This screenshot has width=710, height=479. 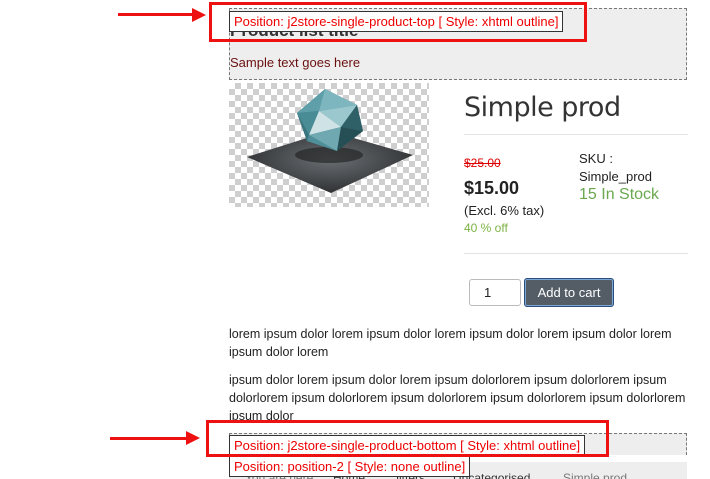 What do you see at coordinates (398, 22) in the screenshot?
I see `annotation-box-top` at bounding box center [398, 22].